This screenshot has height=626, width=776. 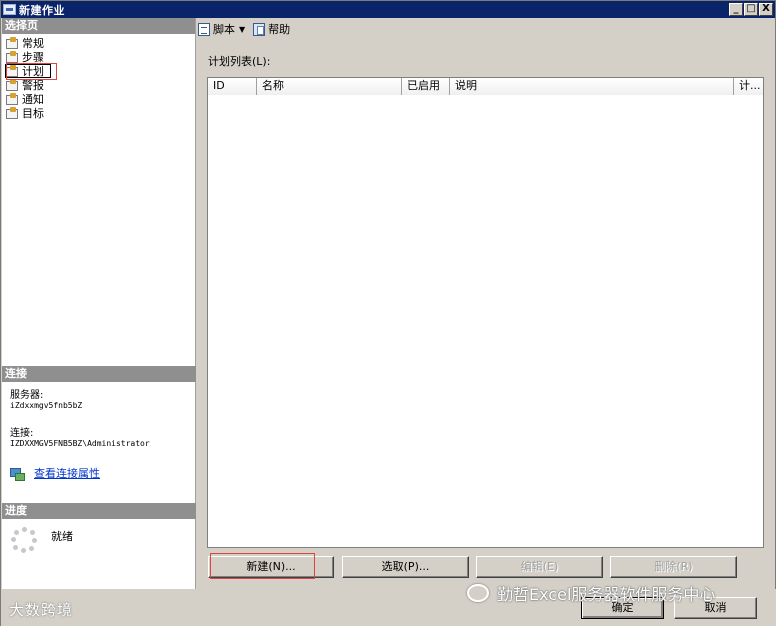 What do you see at coordinates (98, 26) in the screenshot?
I see `select-page-header: 选择页` at bounding box center [98, 26].